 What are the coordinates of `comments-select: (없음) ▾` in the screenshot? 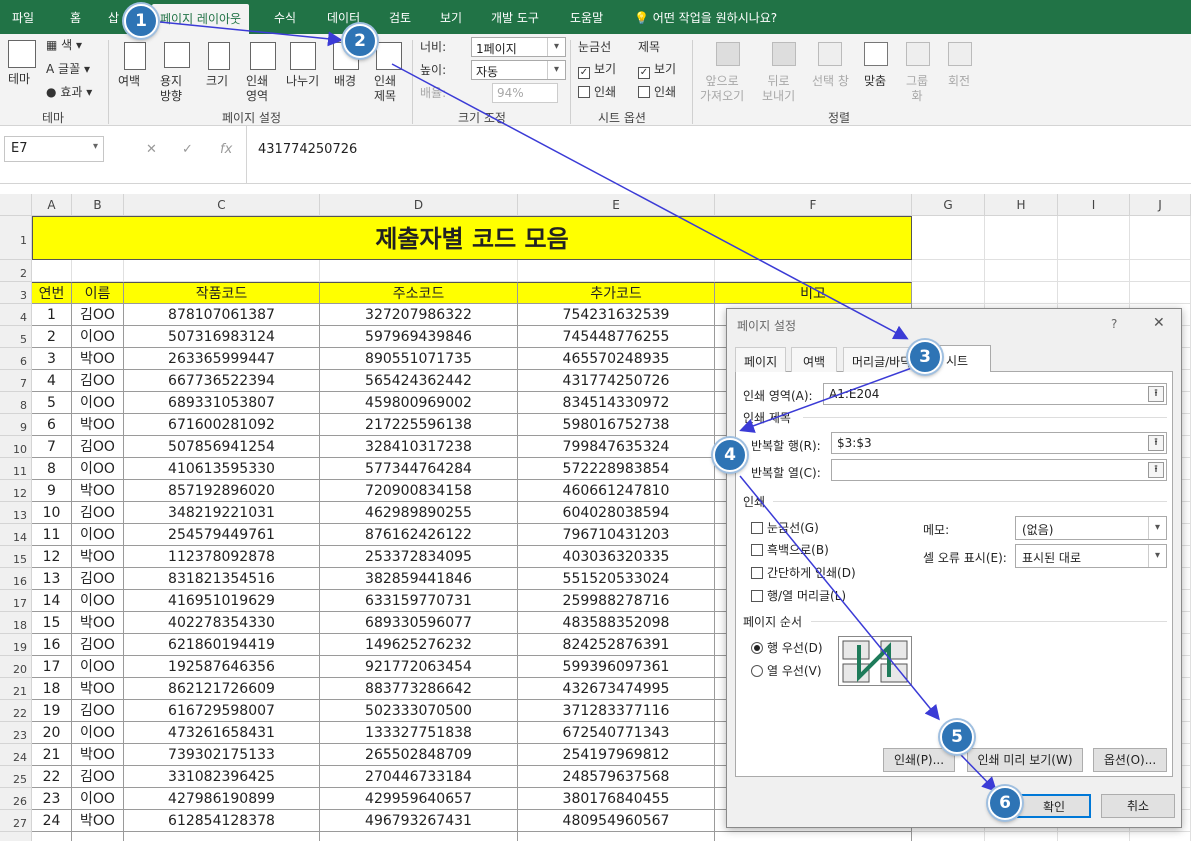 It's located at (1091, 528).